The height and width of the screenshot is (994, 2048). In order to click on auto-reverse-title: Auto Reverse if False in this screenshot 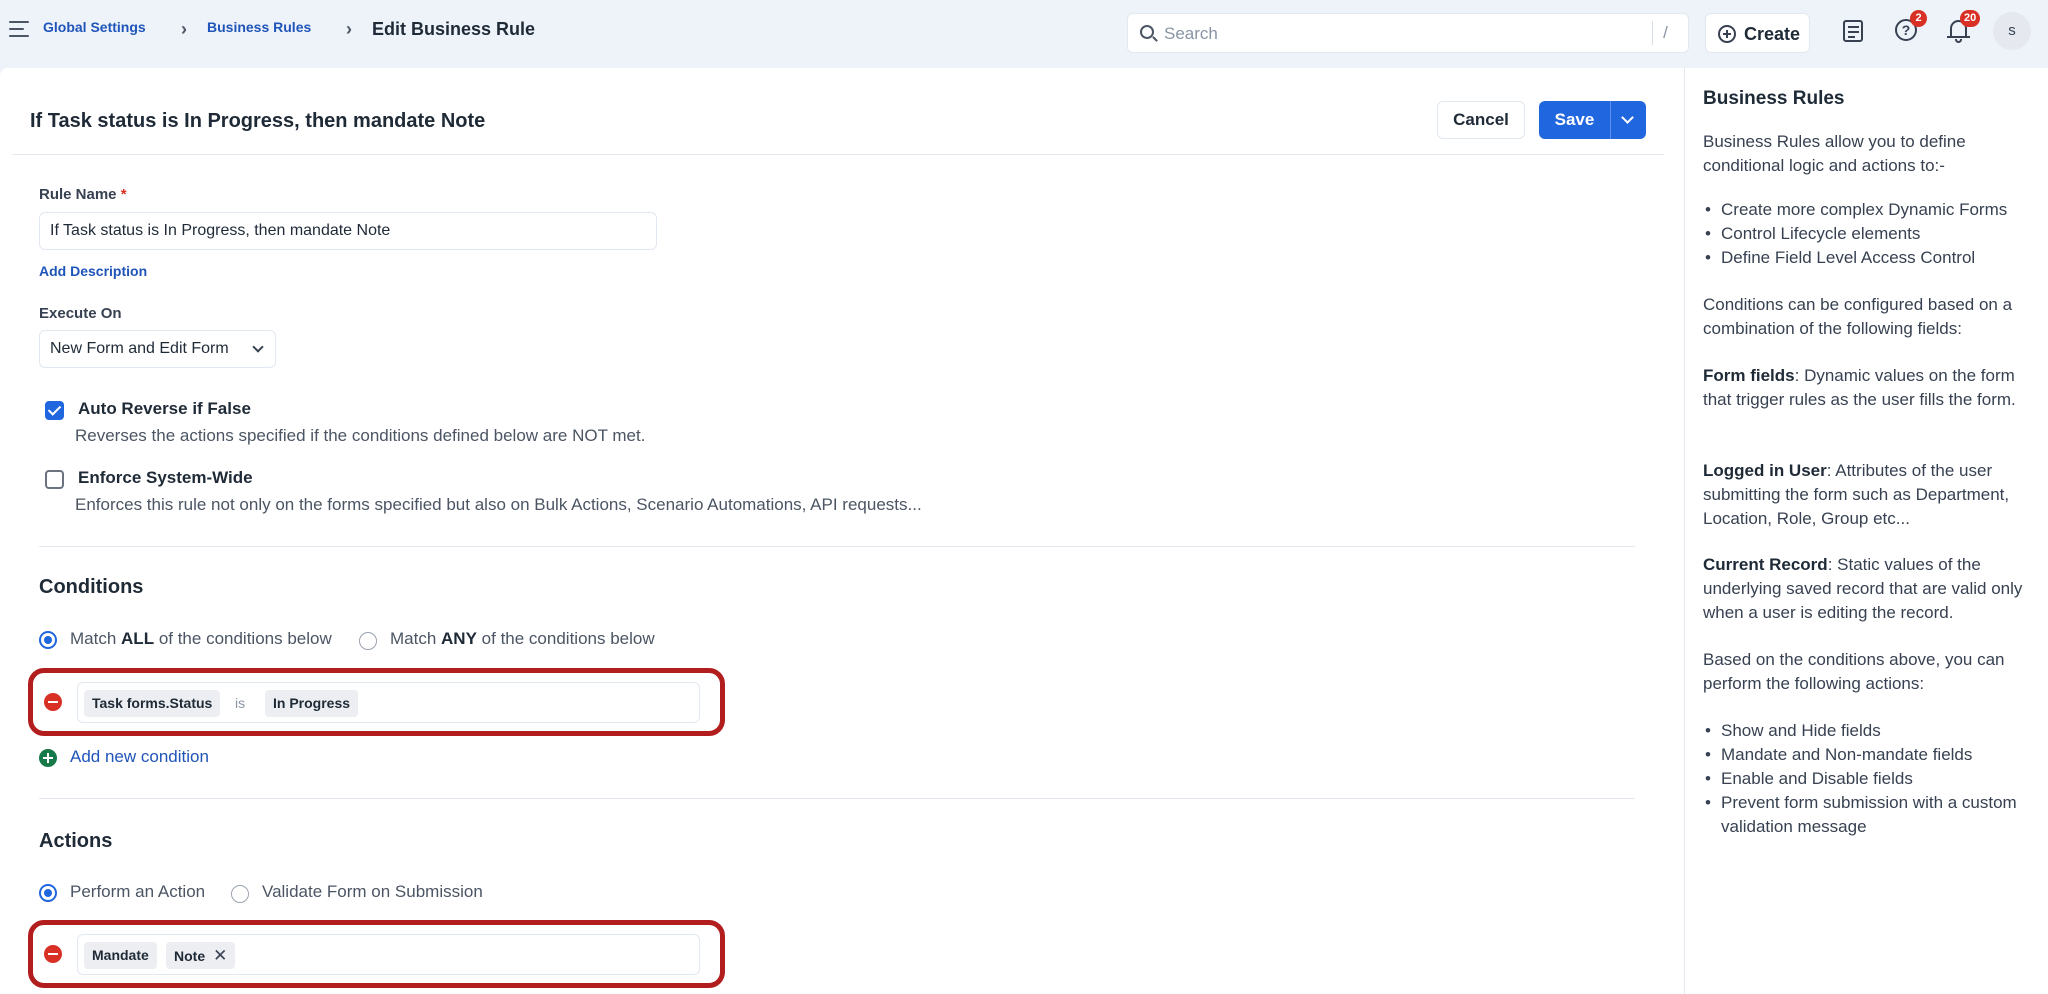, I will do `click(164, 408)`.